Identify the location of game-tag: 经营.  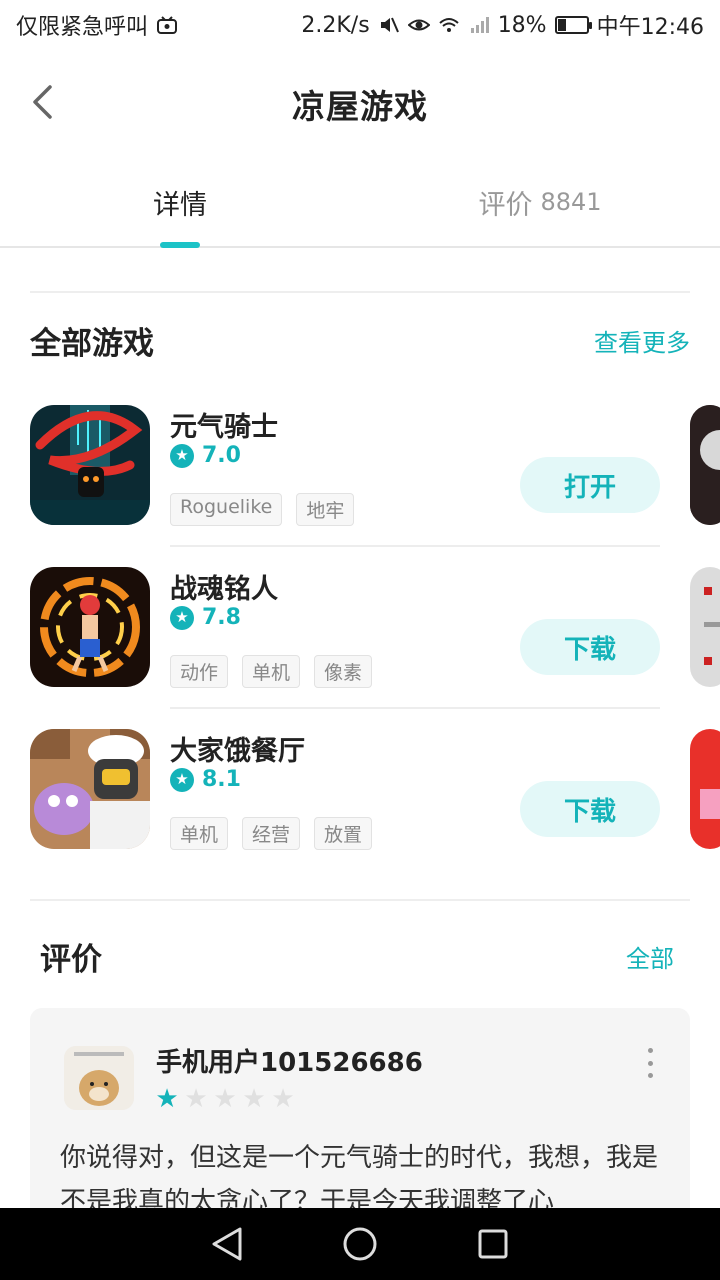
(271, 833).